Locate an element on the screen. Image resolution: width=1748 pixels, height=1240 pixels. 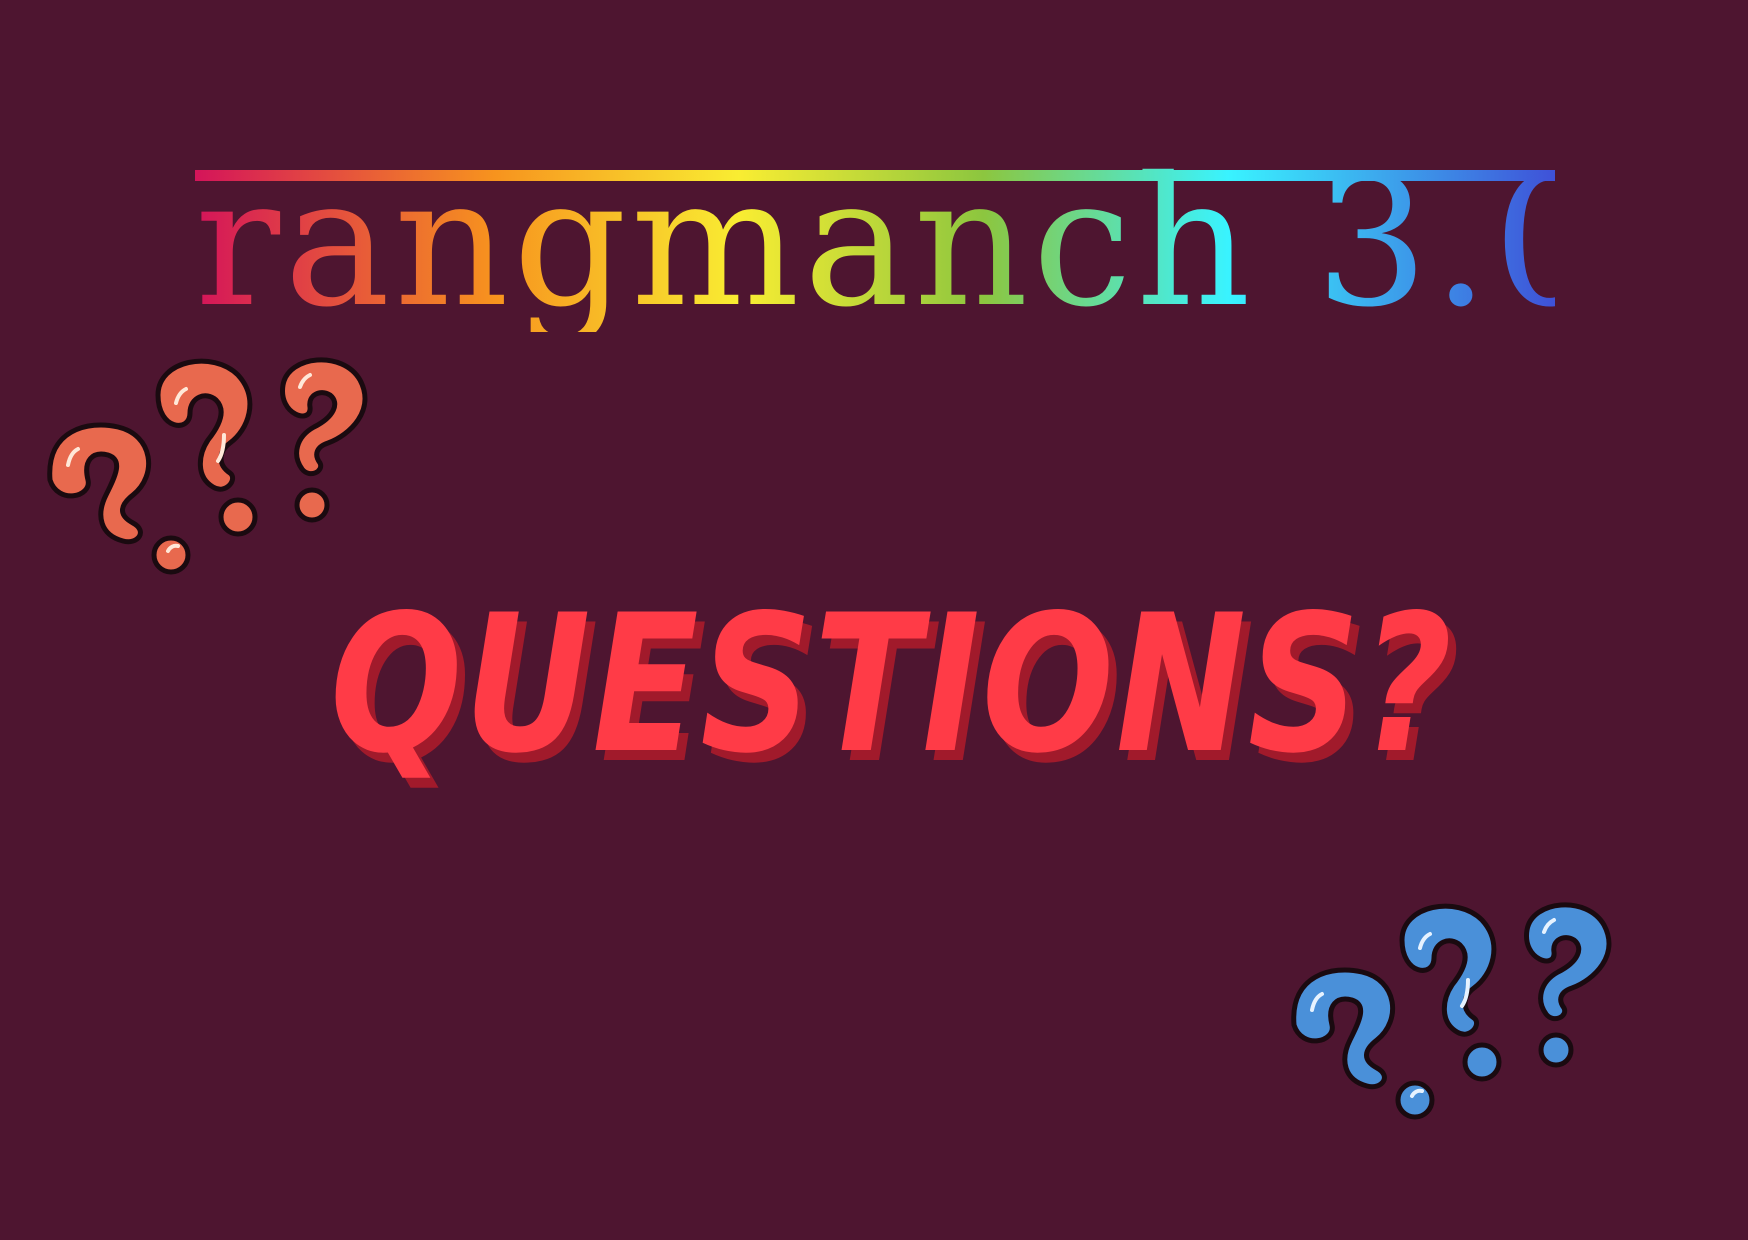
questions-heading: QUESTIONS? is located at coordinates (892, 684).